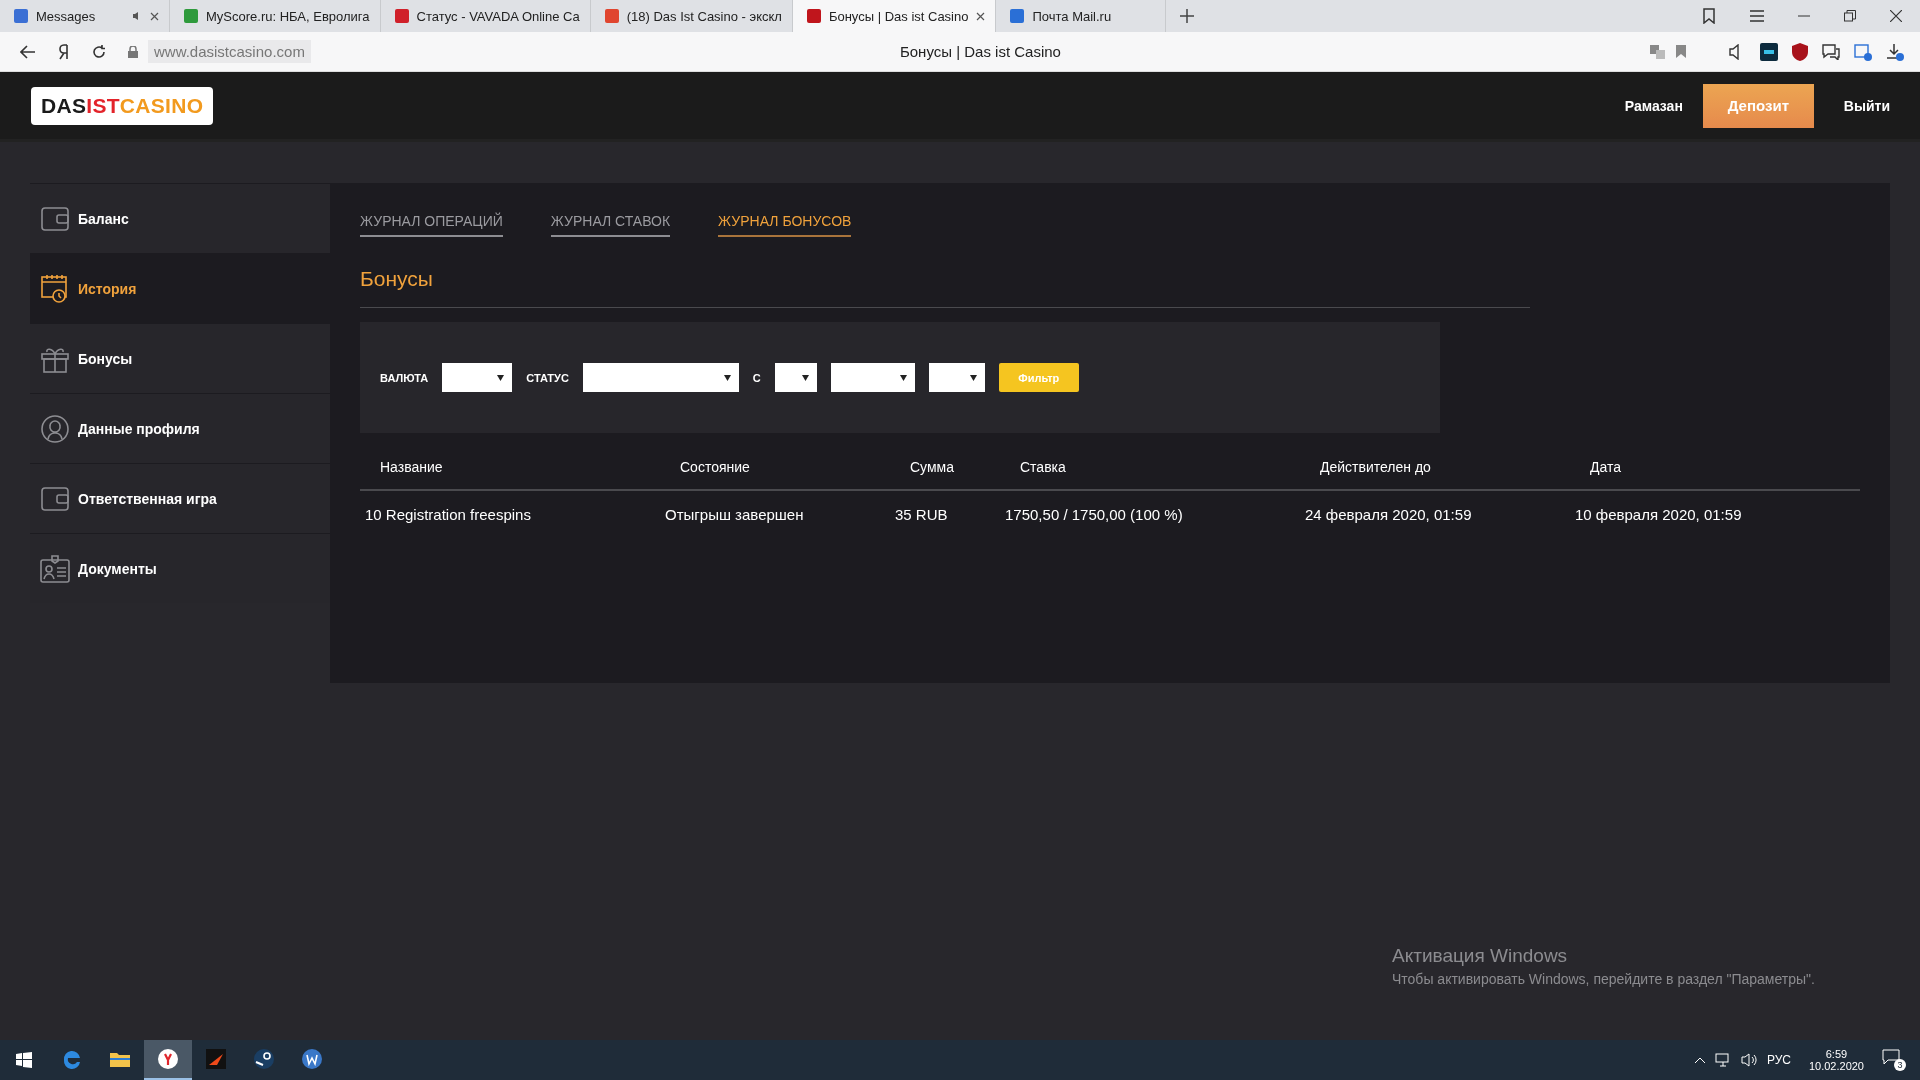 The height and width of the screenshot is (1080, 1920). Describe the element at coordinates (64, 51) in the screenshot. I see `yandex-icon` at that location.